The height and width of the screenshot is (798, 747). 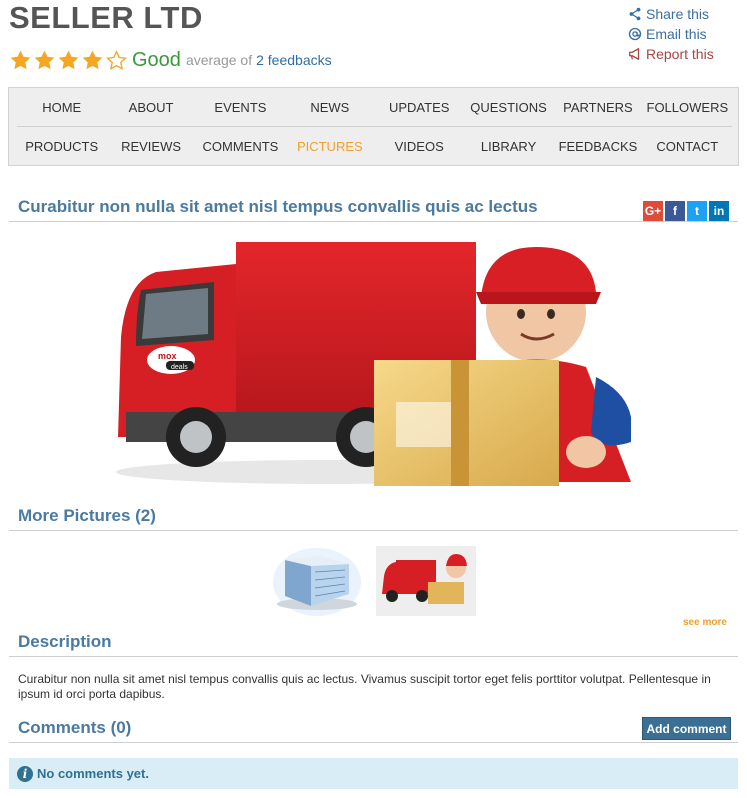 I want to click on nav-item-updates: UPDATES, so click(x=419, y=107).